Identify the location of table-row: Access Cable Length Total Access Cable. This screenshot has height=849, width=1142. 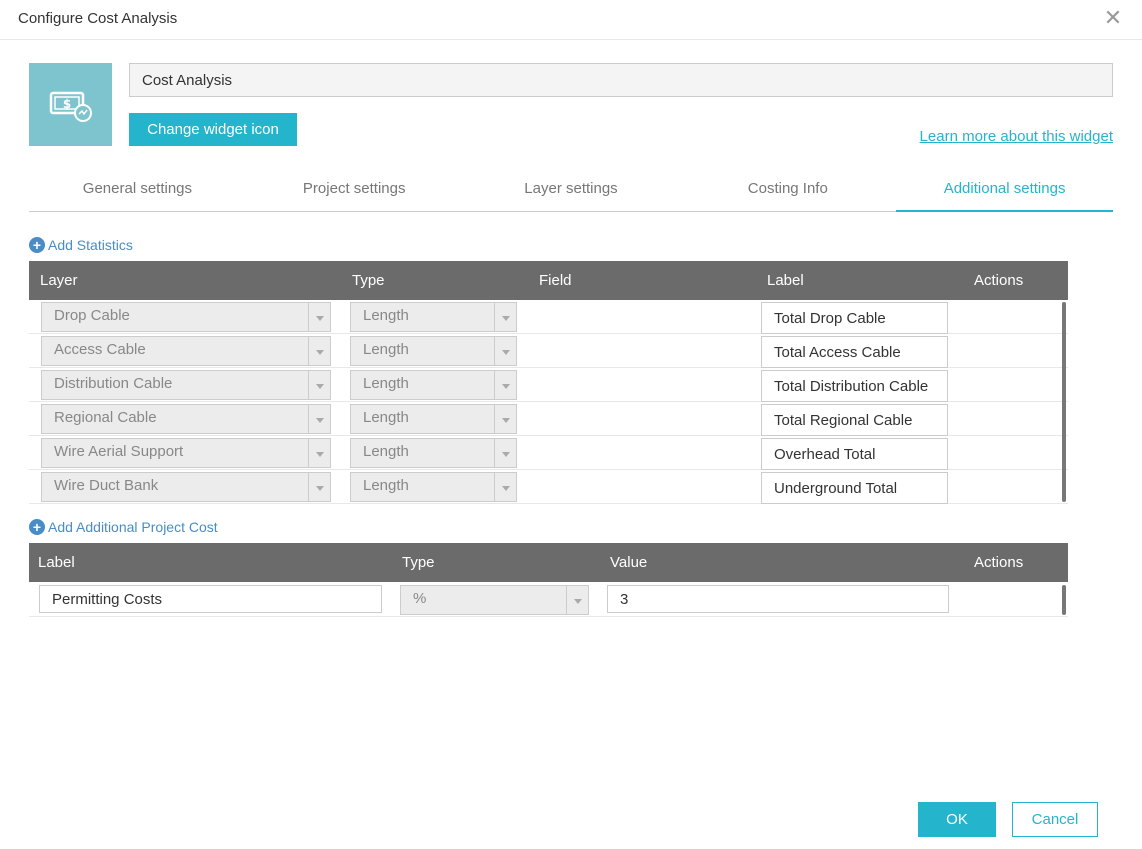
(548, 351).